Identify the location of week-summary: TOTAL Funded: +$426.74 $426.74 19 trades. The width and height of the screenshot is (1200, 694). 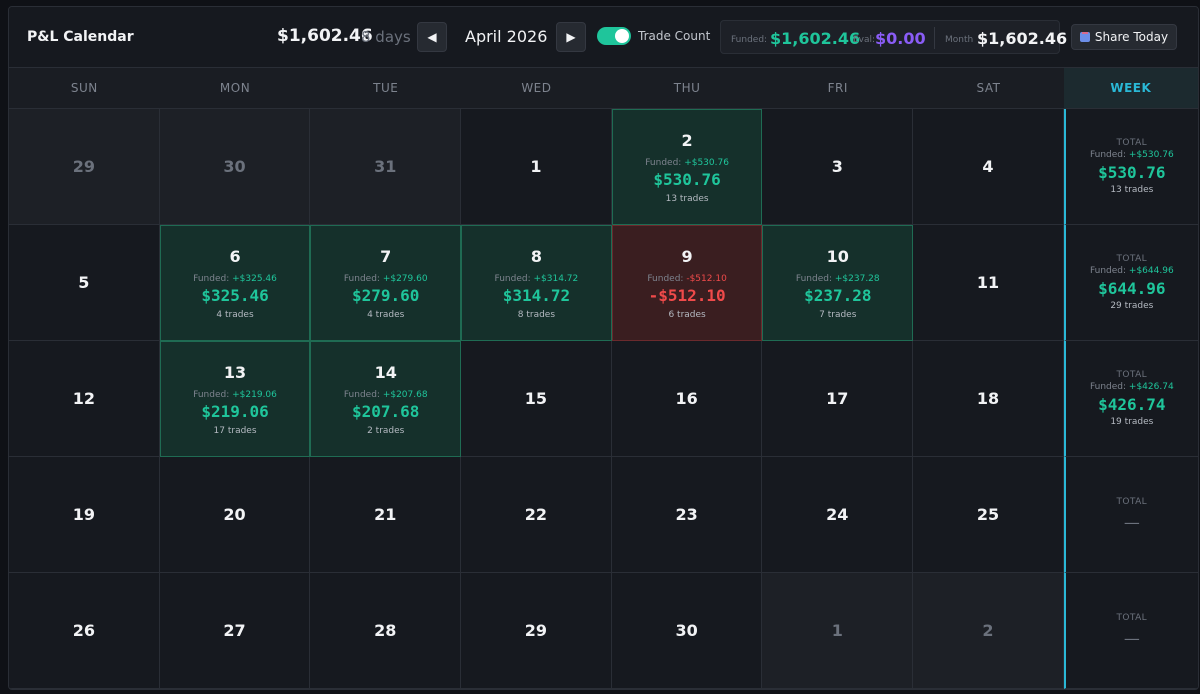
(1130, 399).